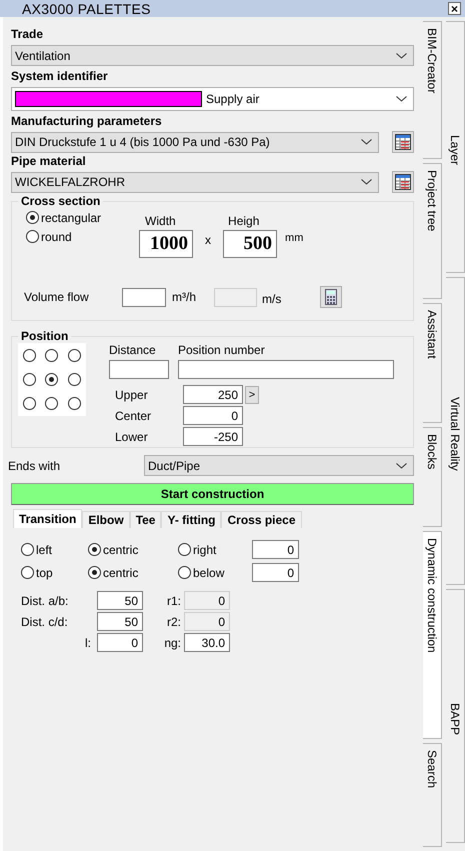 This screenshot has height=851, width=465. Describe the element at coordinates (454, 8) in the screenshot. I see `close-button: ×` at that location.